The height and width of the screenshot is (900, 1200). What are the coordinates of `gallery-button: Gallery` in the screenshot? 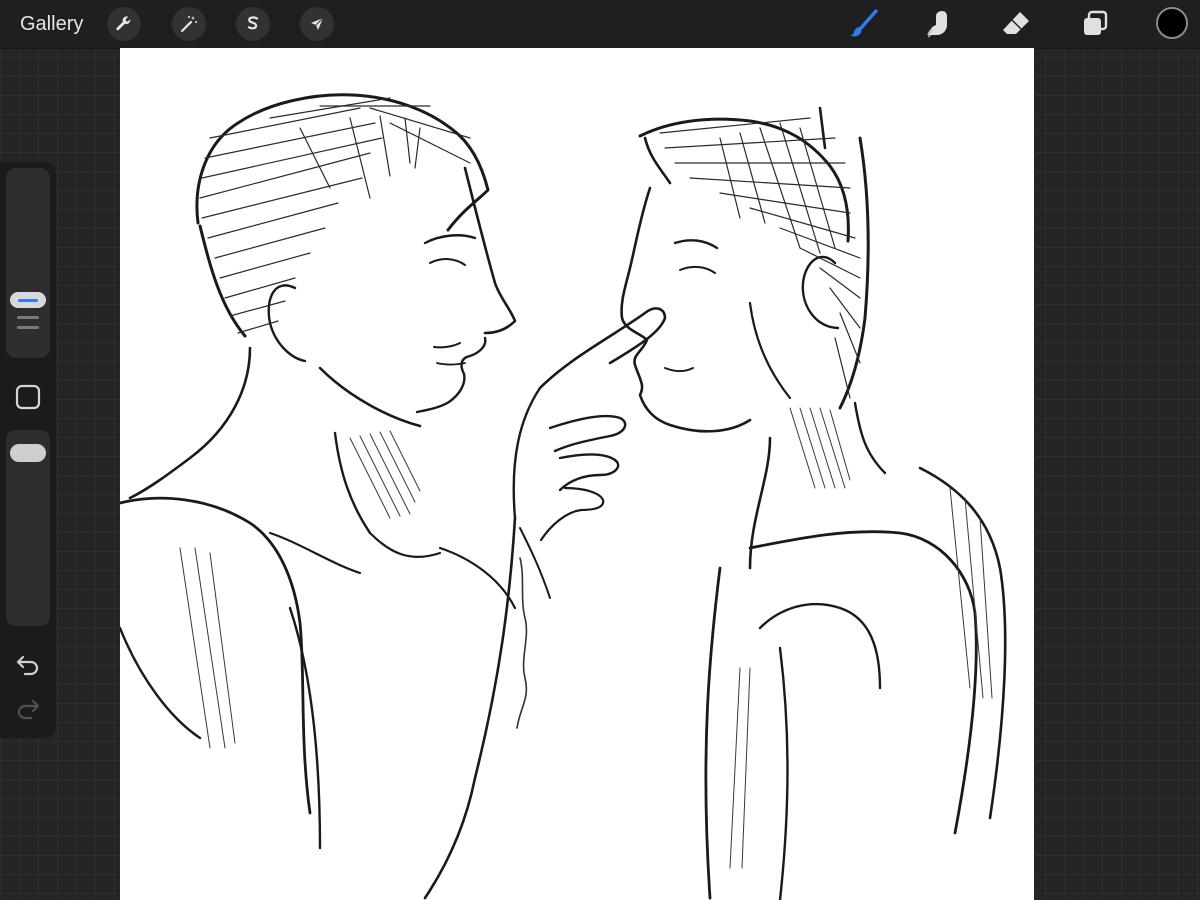 It's located at (51, 24).